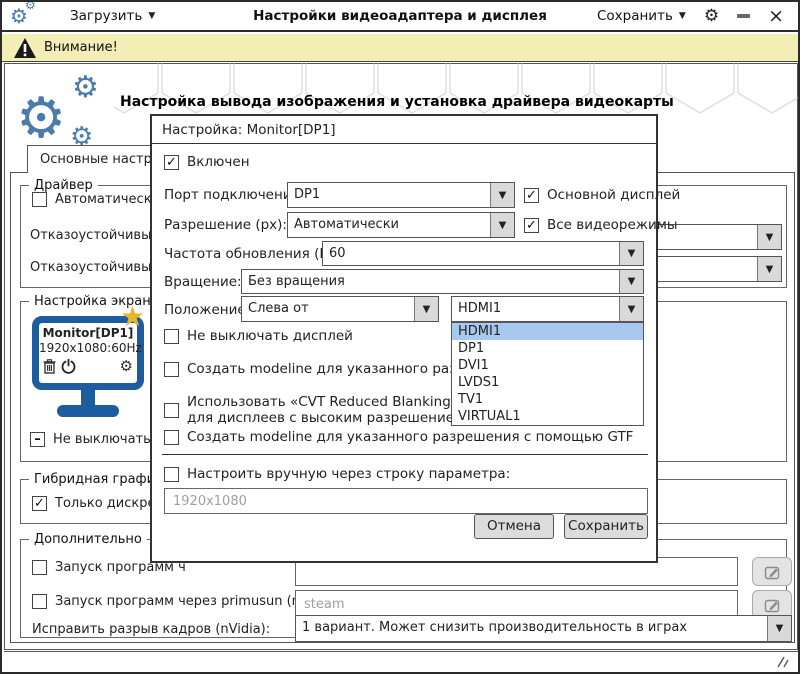  I want to click on port-combo: DP1 ▼, so click(401, 195).